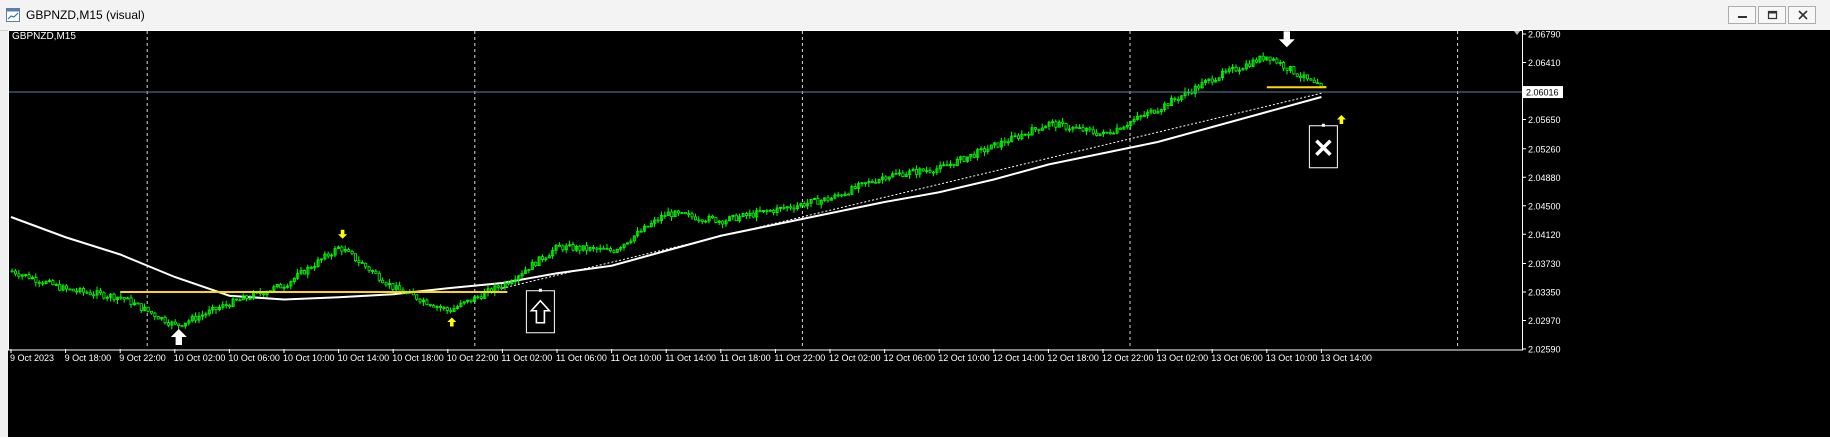 The width and height of the screenshot is (1830, 442). Describe the element at coordinates (1128, 358) in the screenshot. I see `x-tick-label: 12 Oct 22:00` at that location.